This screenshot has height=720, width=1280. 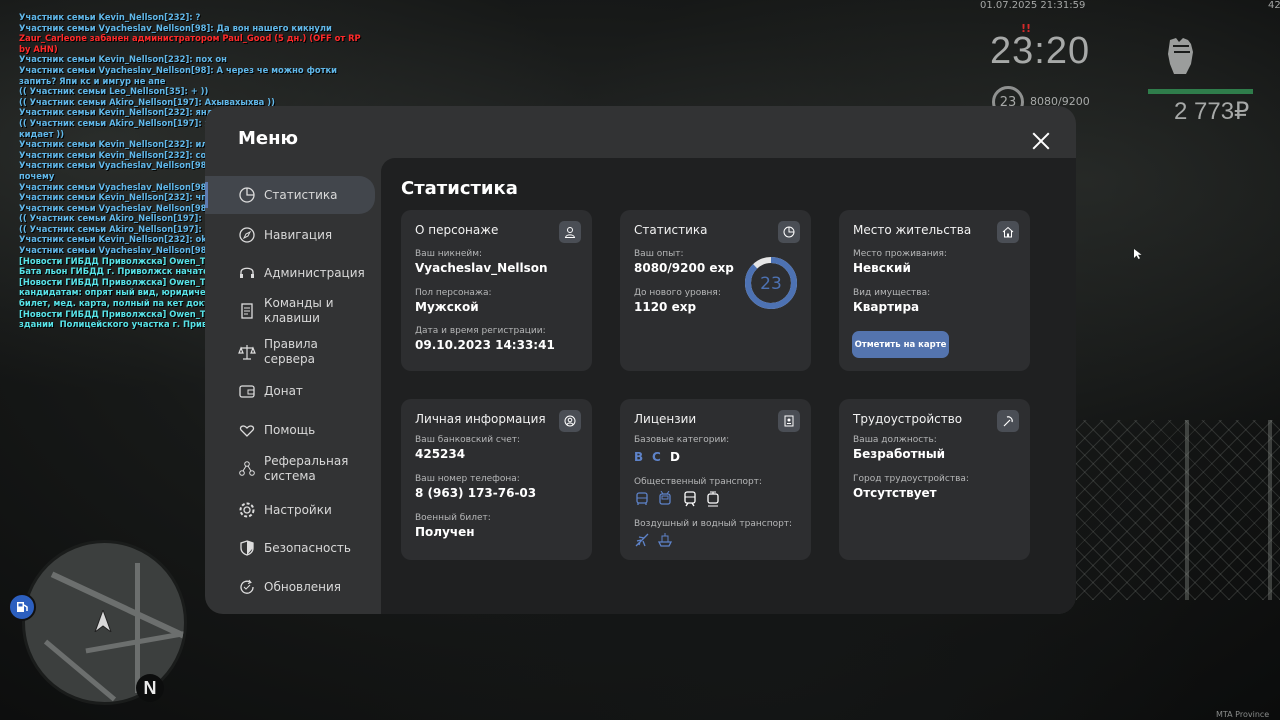 I want to click on nickname-label: Ваш никнейм:, so click(x=449, y=254).